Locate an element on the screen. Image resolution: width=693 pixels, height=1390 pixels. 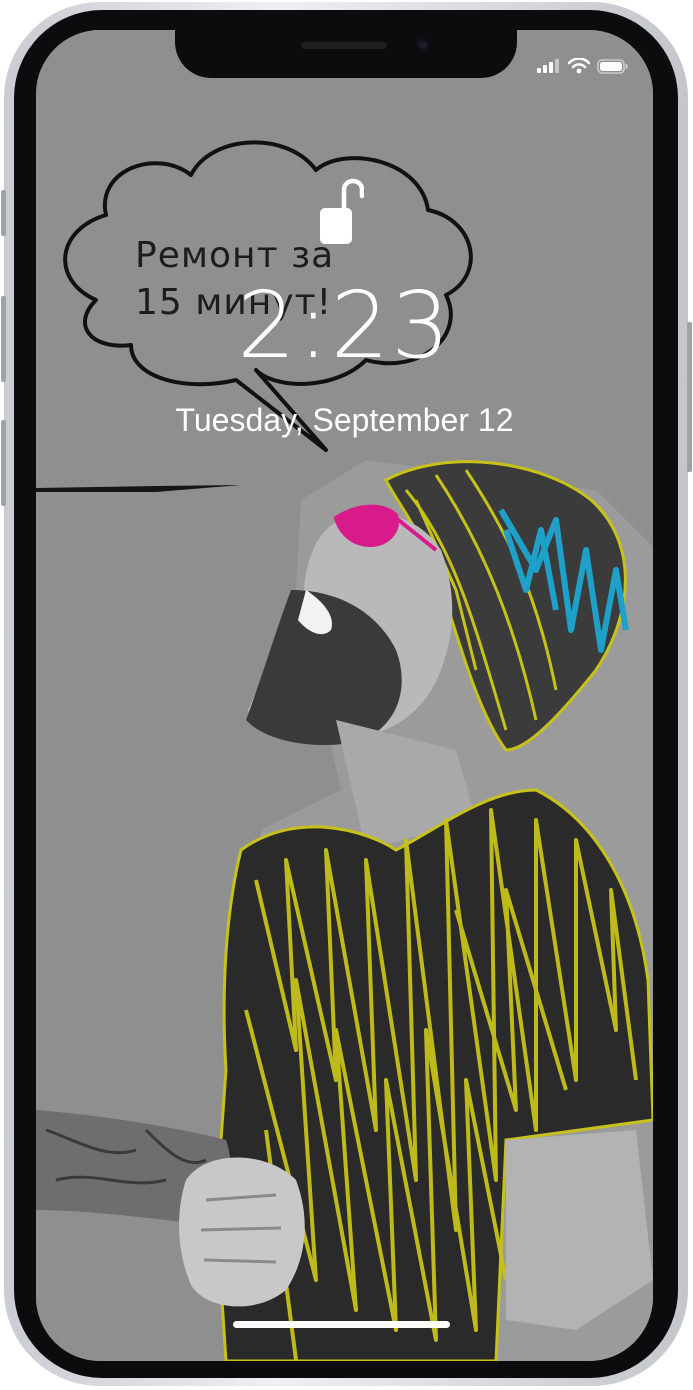
unlocked-padlock-icon is located at coordinates (342, 211).